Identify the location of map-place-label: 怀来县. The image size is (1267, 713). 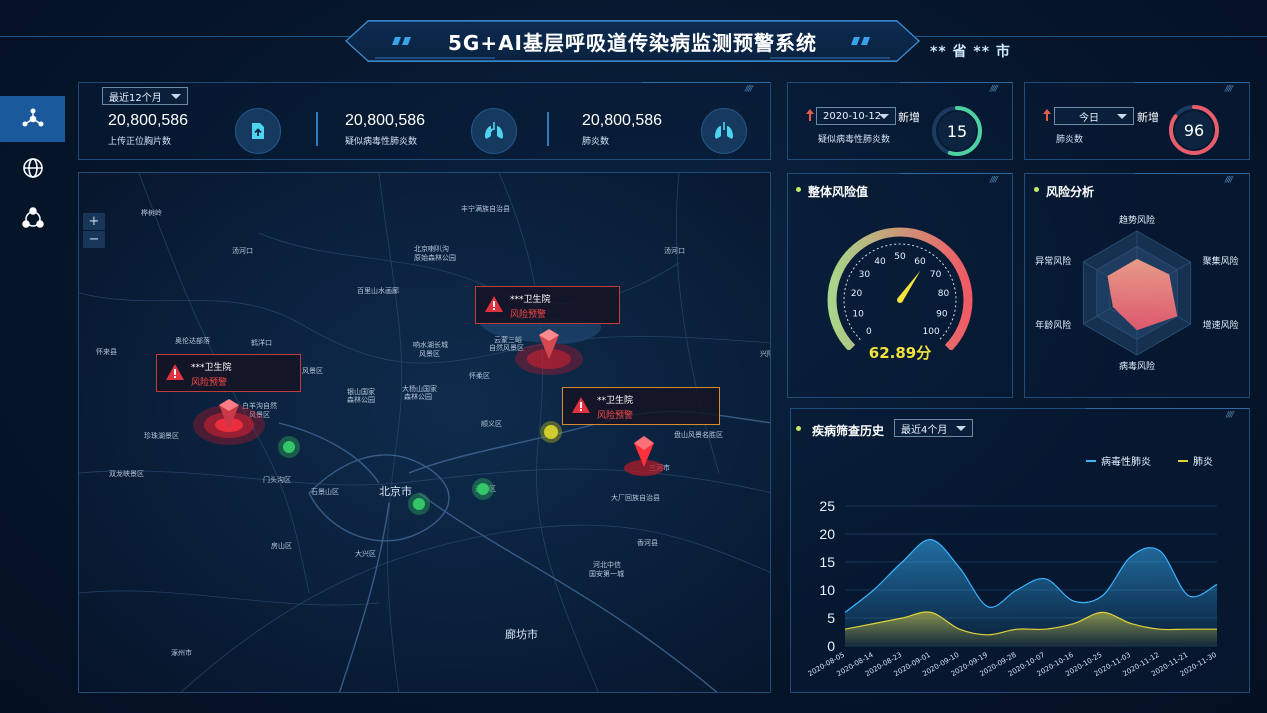
(106, 352).